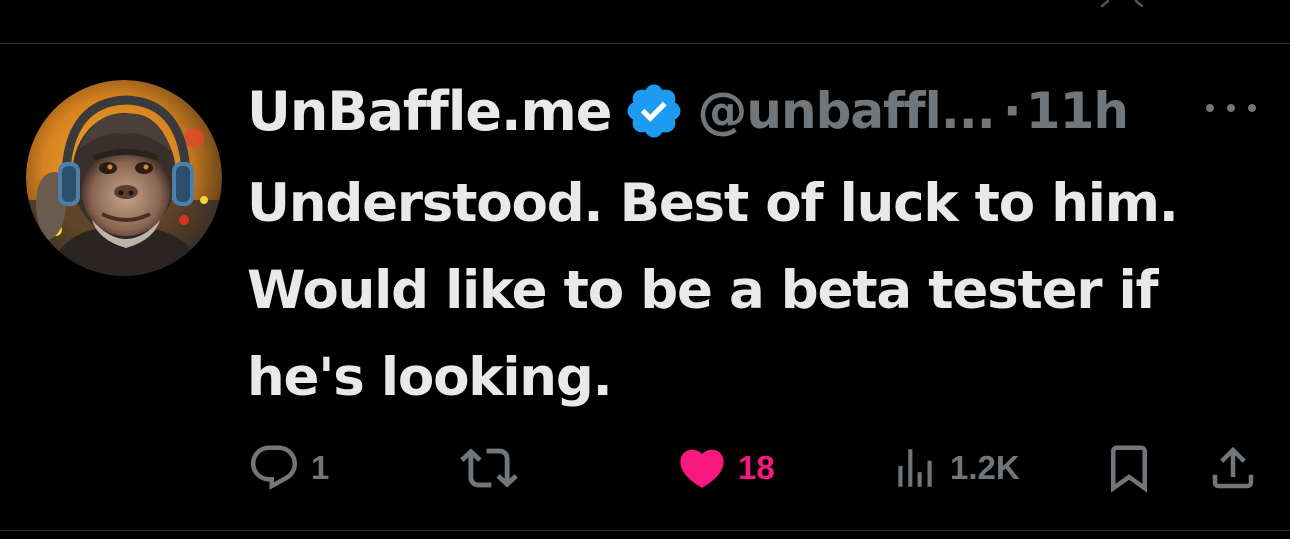 The width and height of the screenshot is (1290, 539). What do you see at coordinates (1077, 111) in the screenshot?
I see `timestamp: 11h` at bounding box center [1077, 111].